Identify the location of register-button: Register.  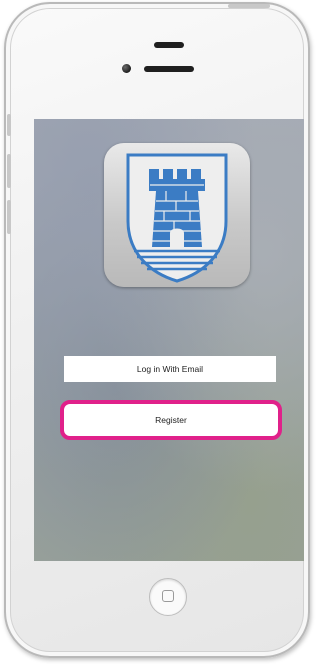
(171, 420).